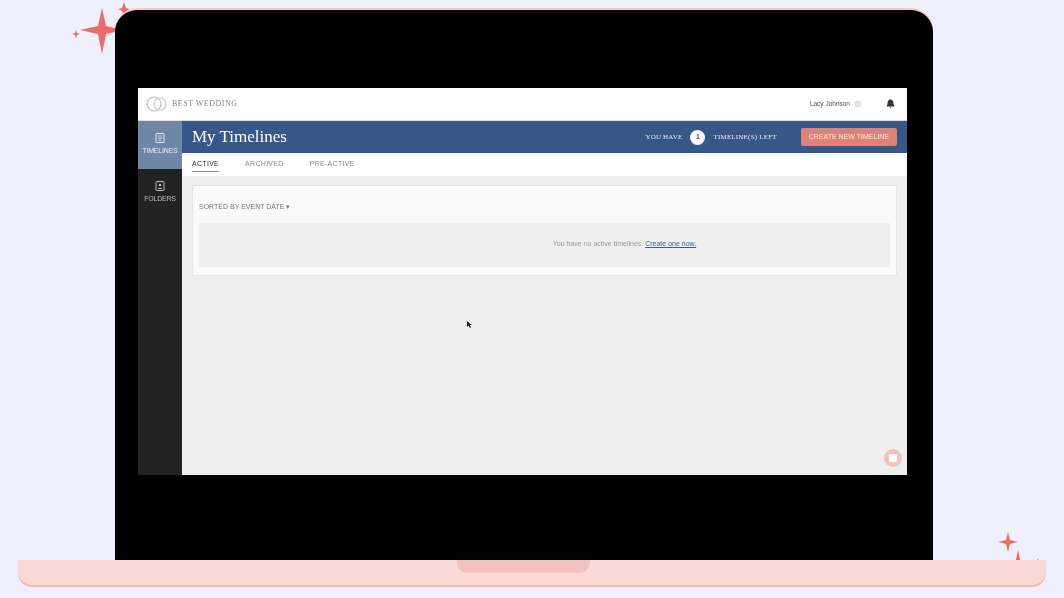 This screenshot has height=598, width=1064. Describe the element at coordinates (239, 137) in the screenshot. I see `page-title: My Timelines` at that location.